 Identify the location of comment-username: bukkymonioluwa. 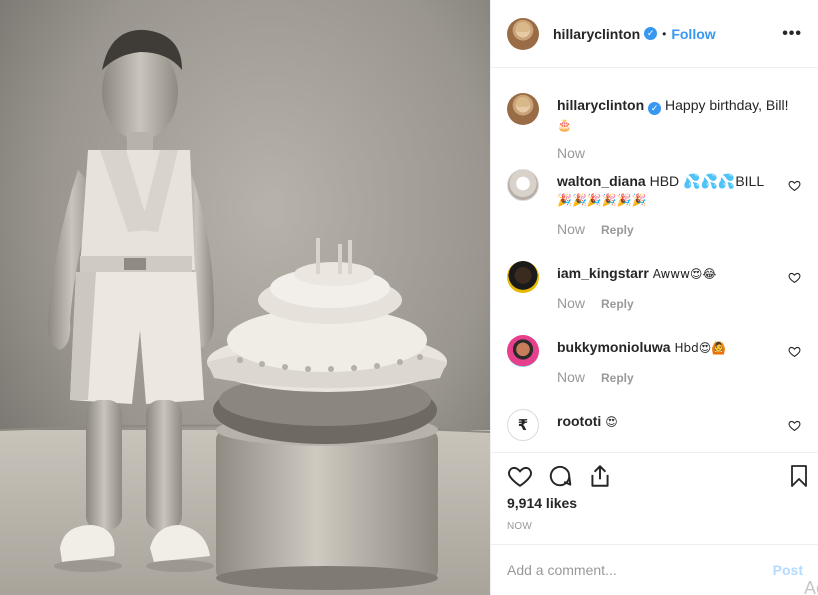
(614, 347).